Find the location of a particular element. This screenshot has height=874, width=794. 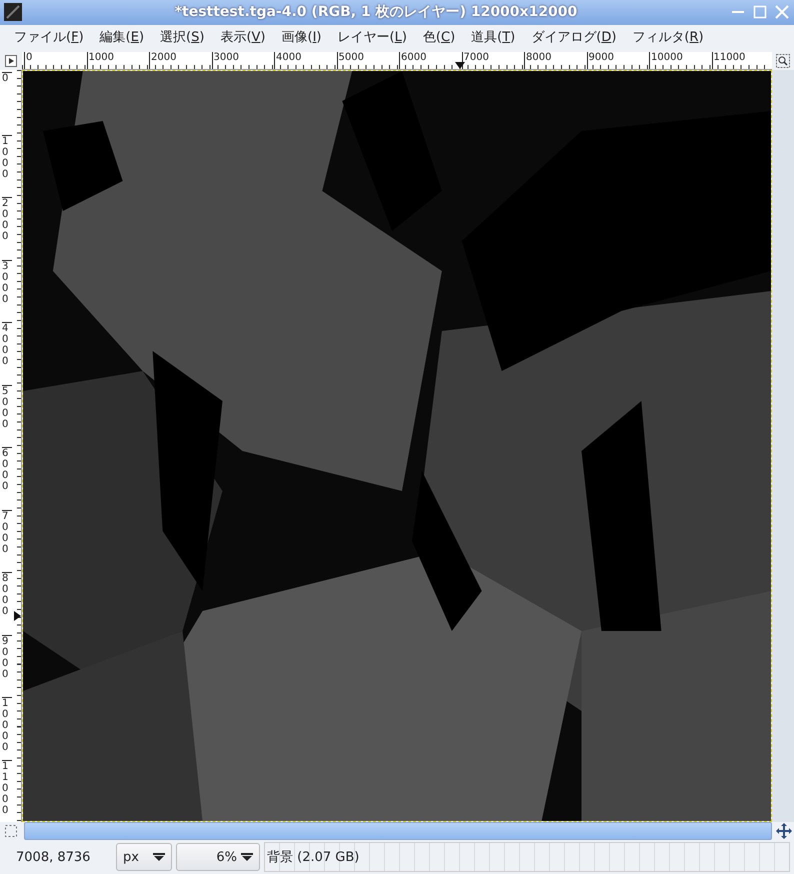

unit-dropdown: px is located at coordinates (144, 857).